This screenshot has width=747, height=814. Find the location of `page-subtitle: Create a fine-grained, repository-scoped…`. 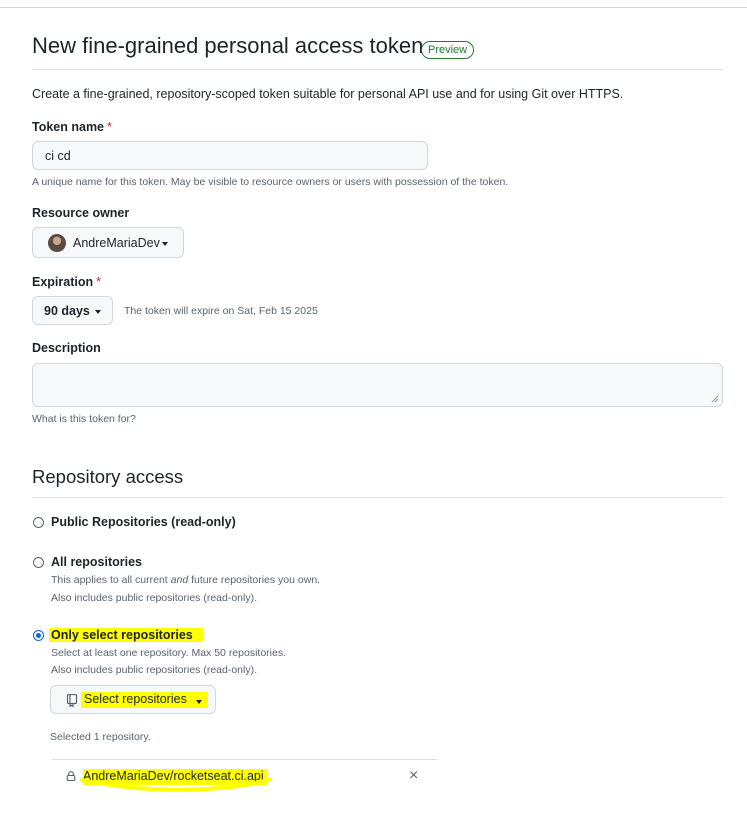

page-subtitle: Create a fine-grained, repository-scoped… is located at coordinates (328, 94).